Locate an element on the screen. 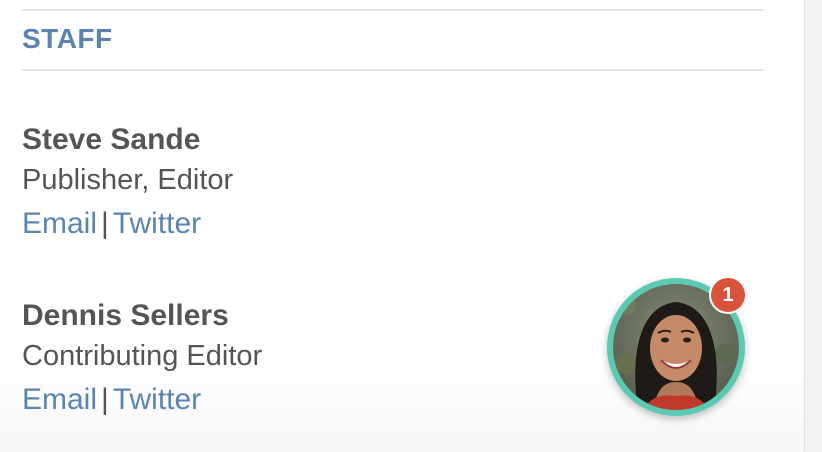 The image size is (822, 452). staff-member-role: Contributing Editor is located at coordinates (142, 356).